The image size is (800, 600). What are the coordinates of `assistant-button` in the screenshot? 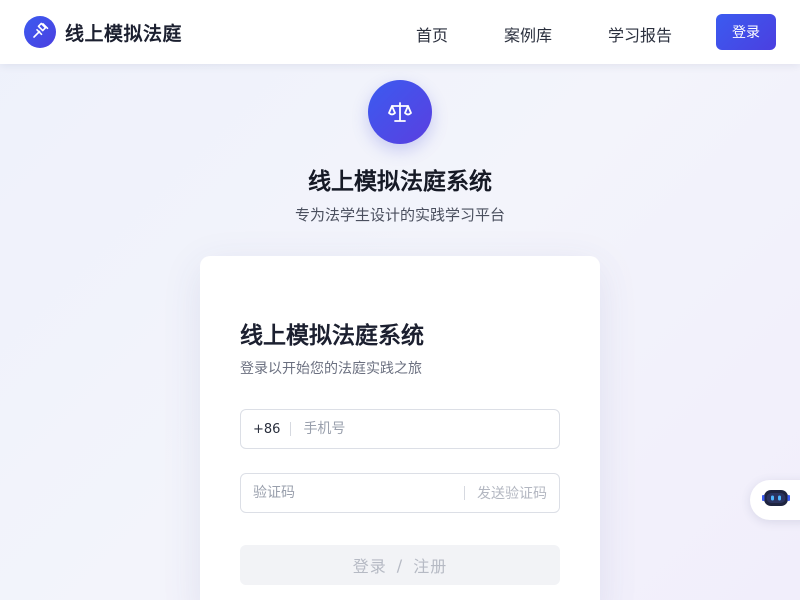 It's located at (775, 500).